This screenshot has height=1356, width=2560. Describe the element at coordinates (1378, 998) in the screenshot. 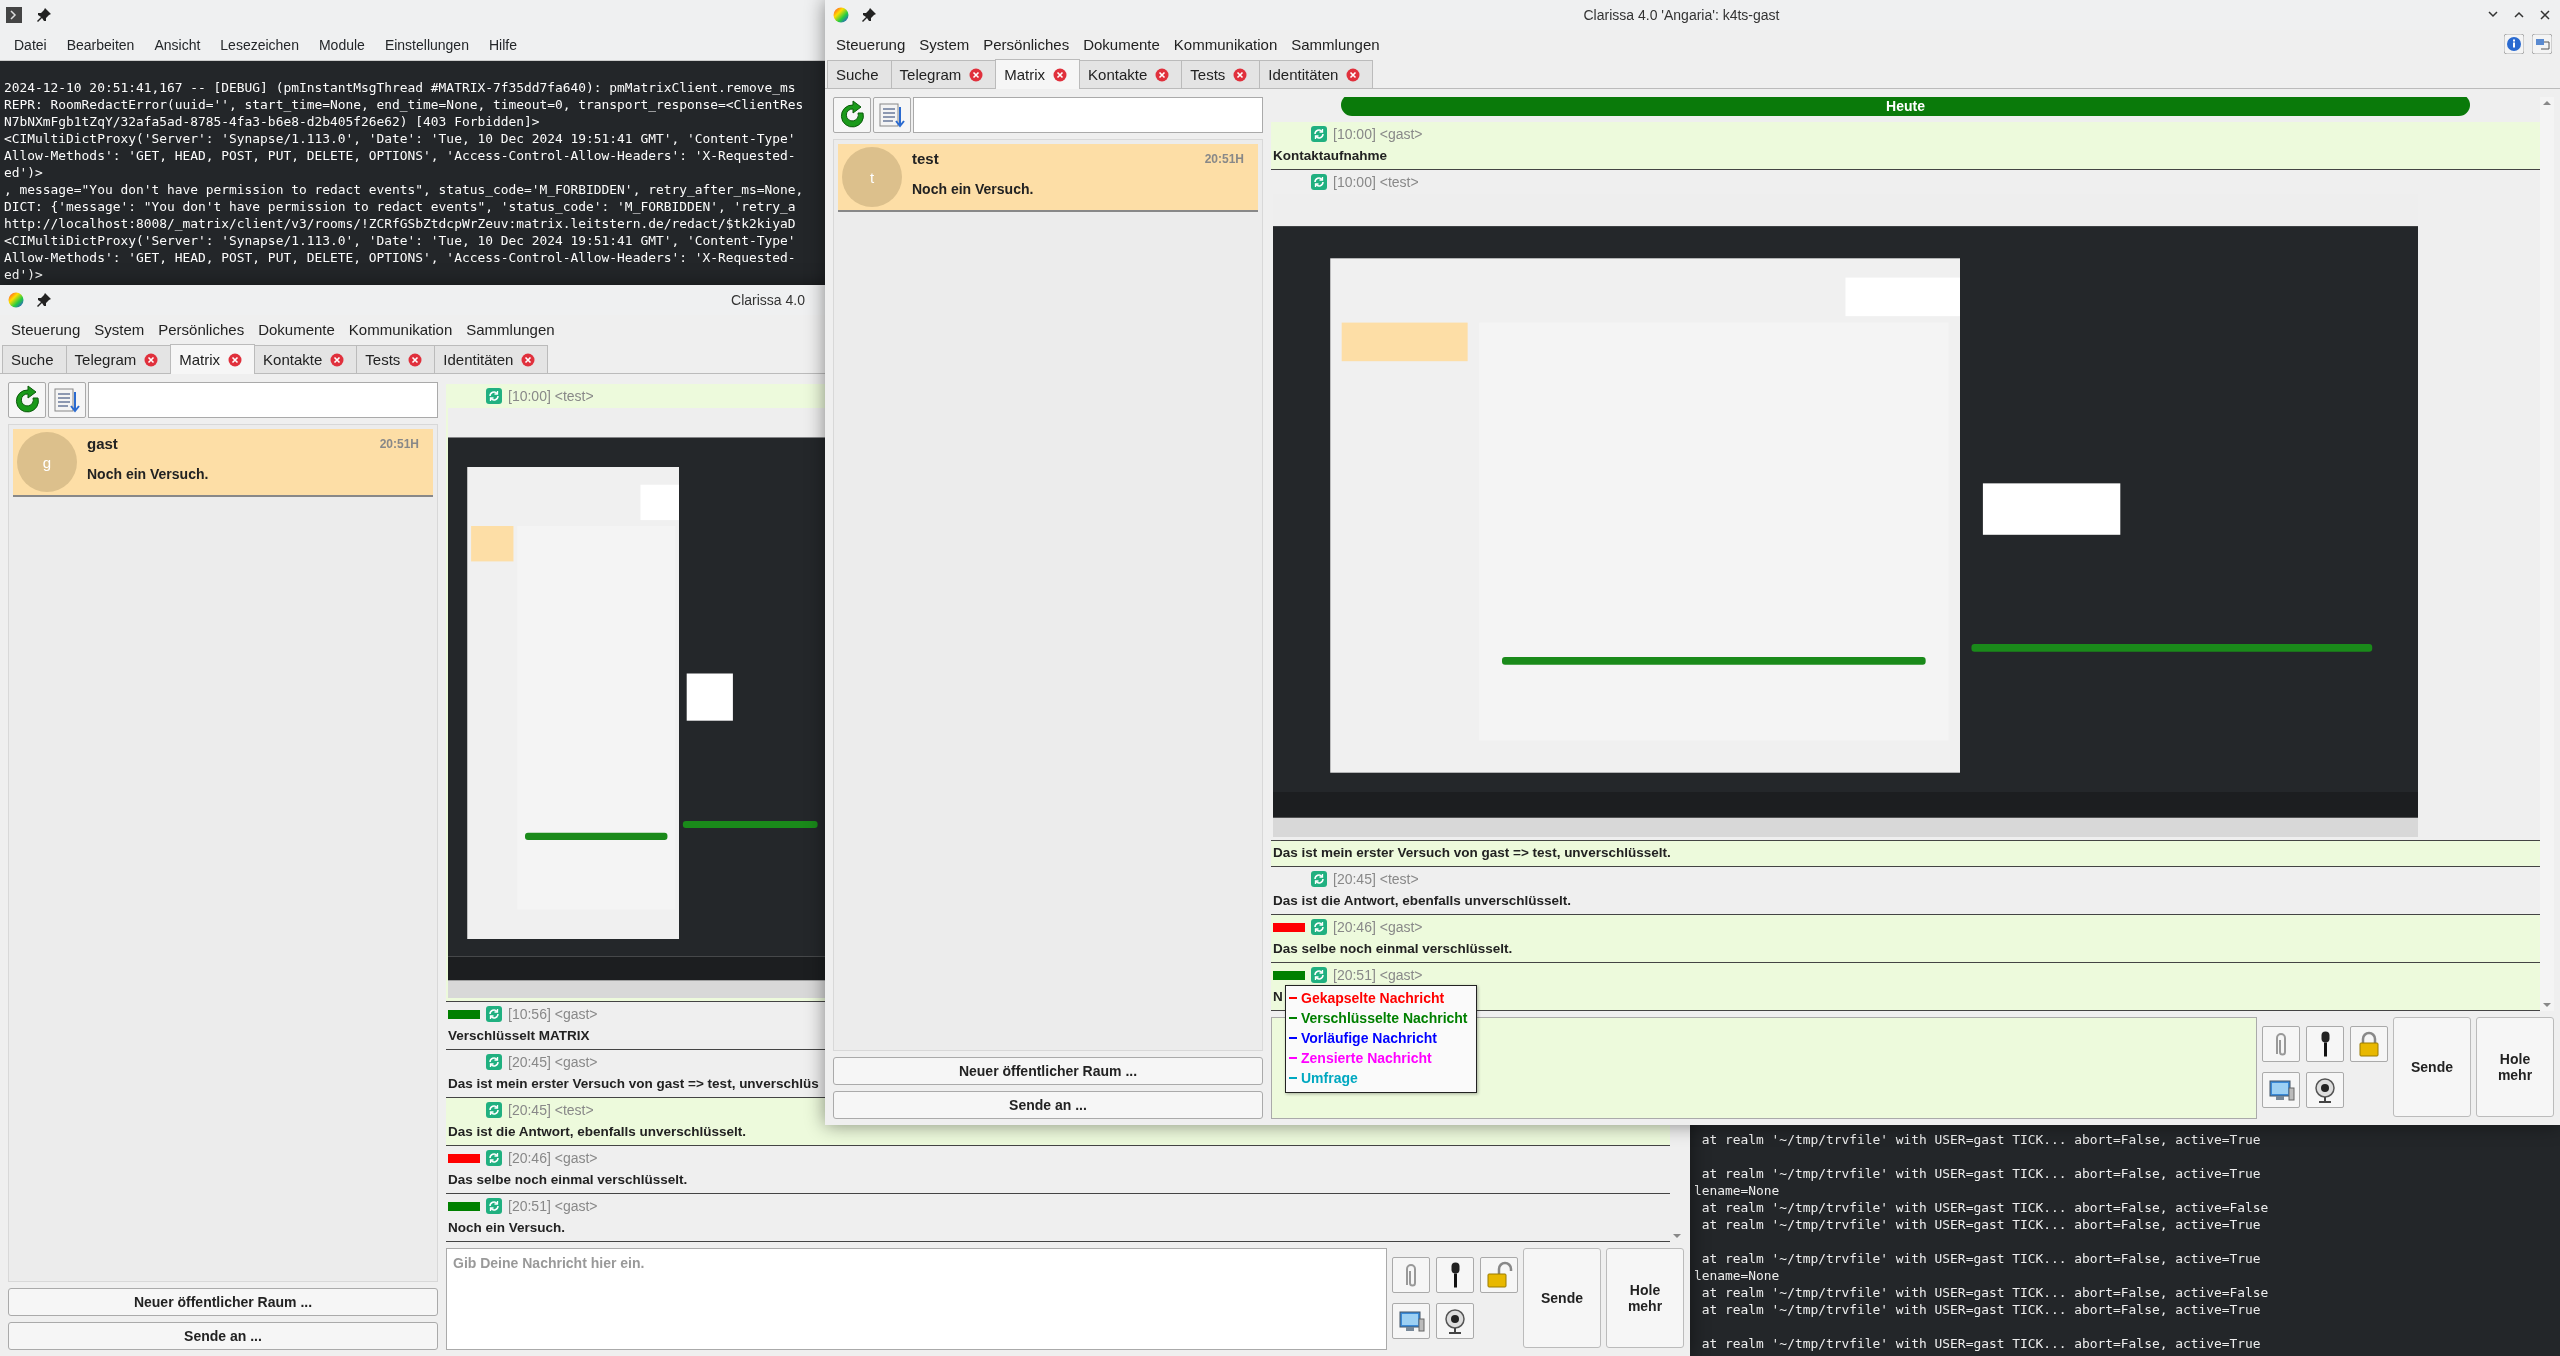

I see `menu-item: Gekapselte Nachricht` at that location.